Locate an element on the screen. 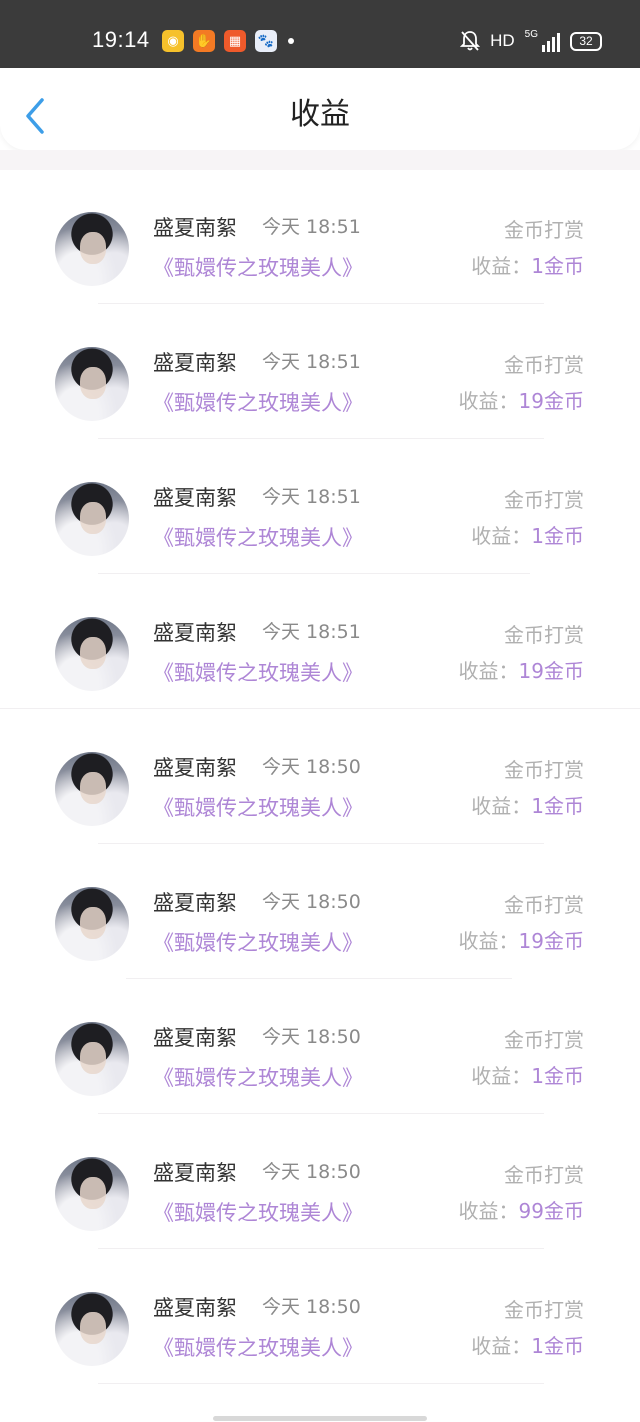  income-row: 盛夏南絮 今天 18:51 《甄嬛传之玫瑰美人》 金币打赏收益：1金币 is located at coordinates (320, 507).